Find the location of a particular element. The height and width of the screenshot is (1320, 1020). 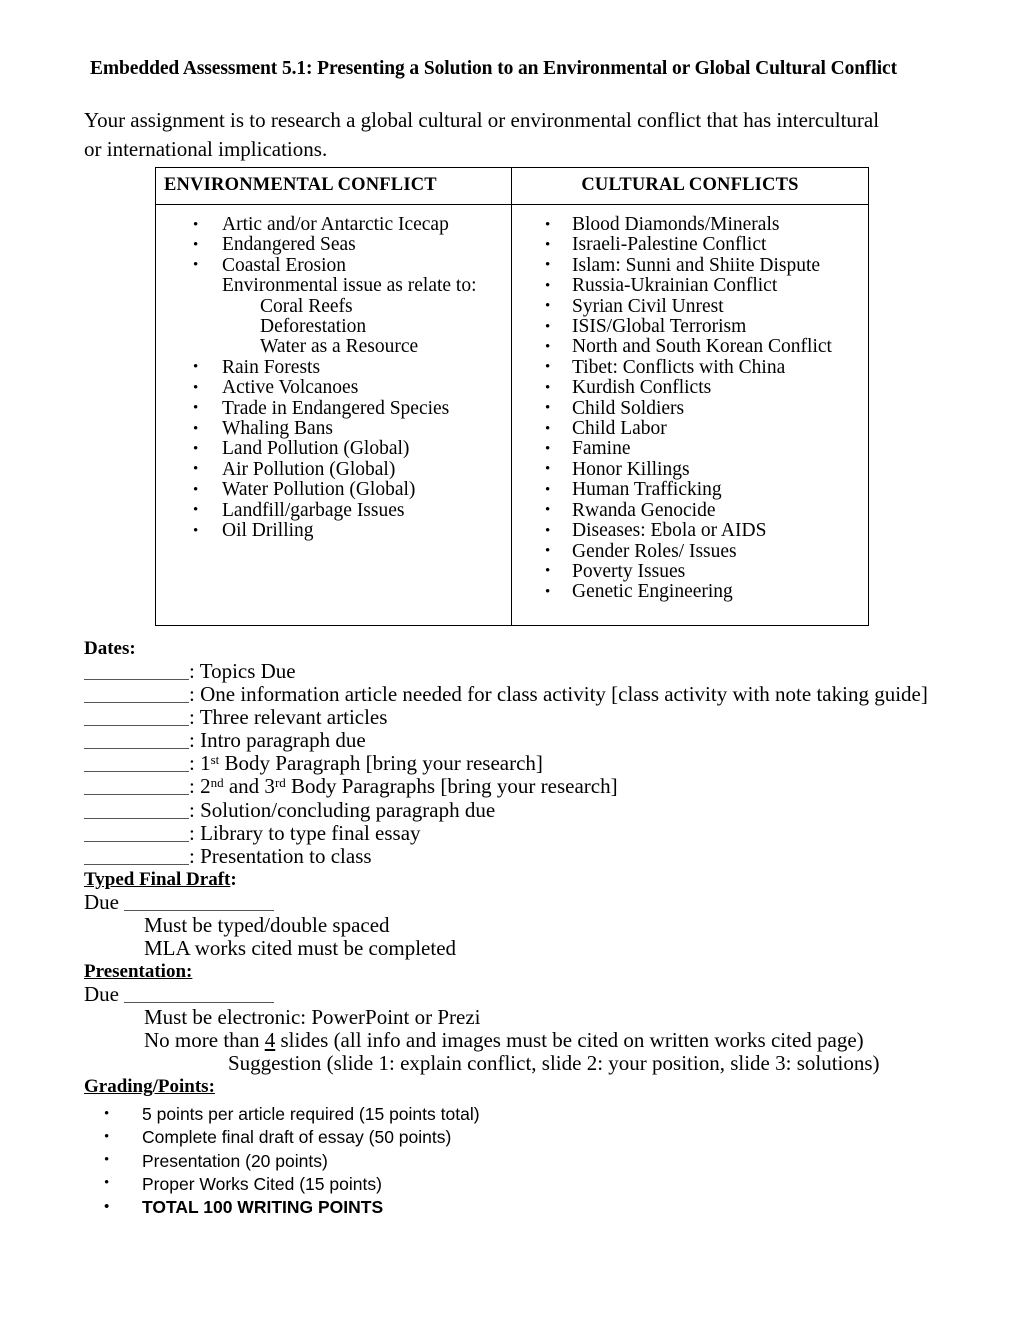

list-item: Islam: Sunni and Shiite Dispute is located at coordinates (690, 265).